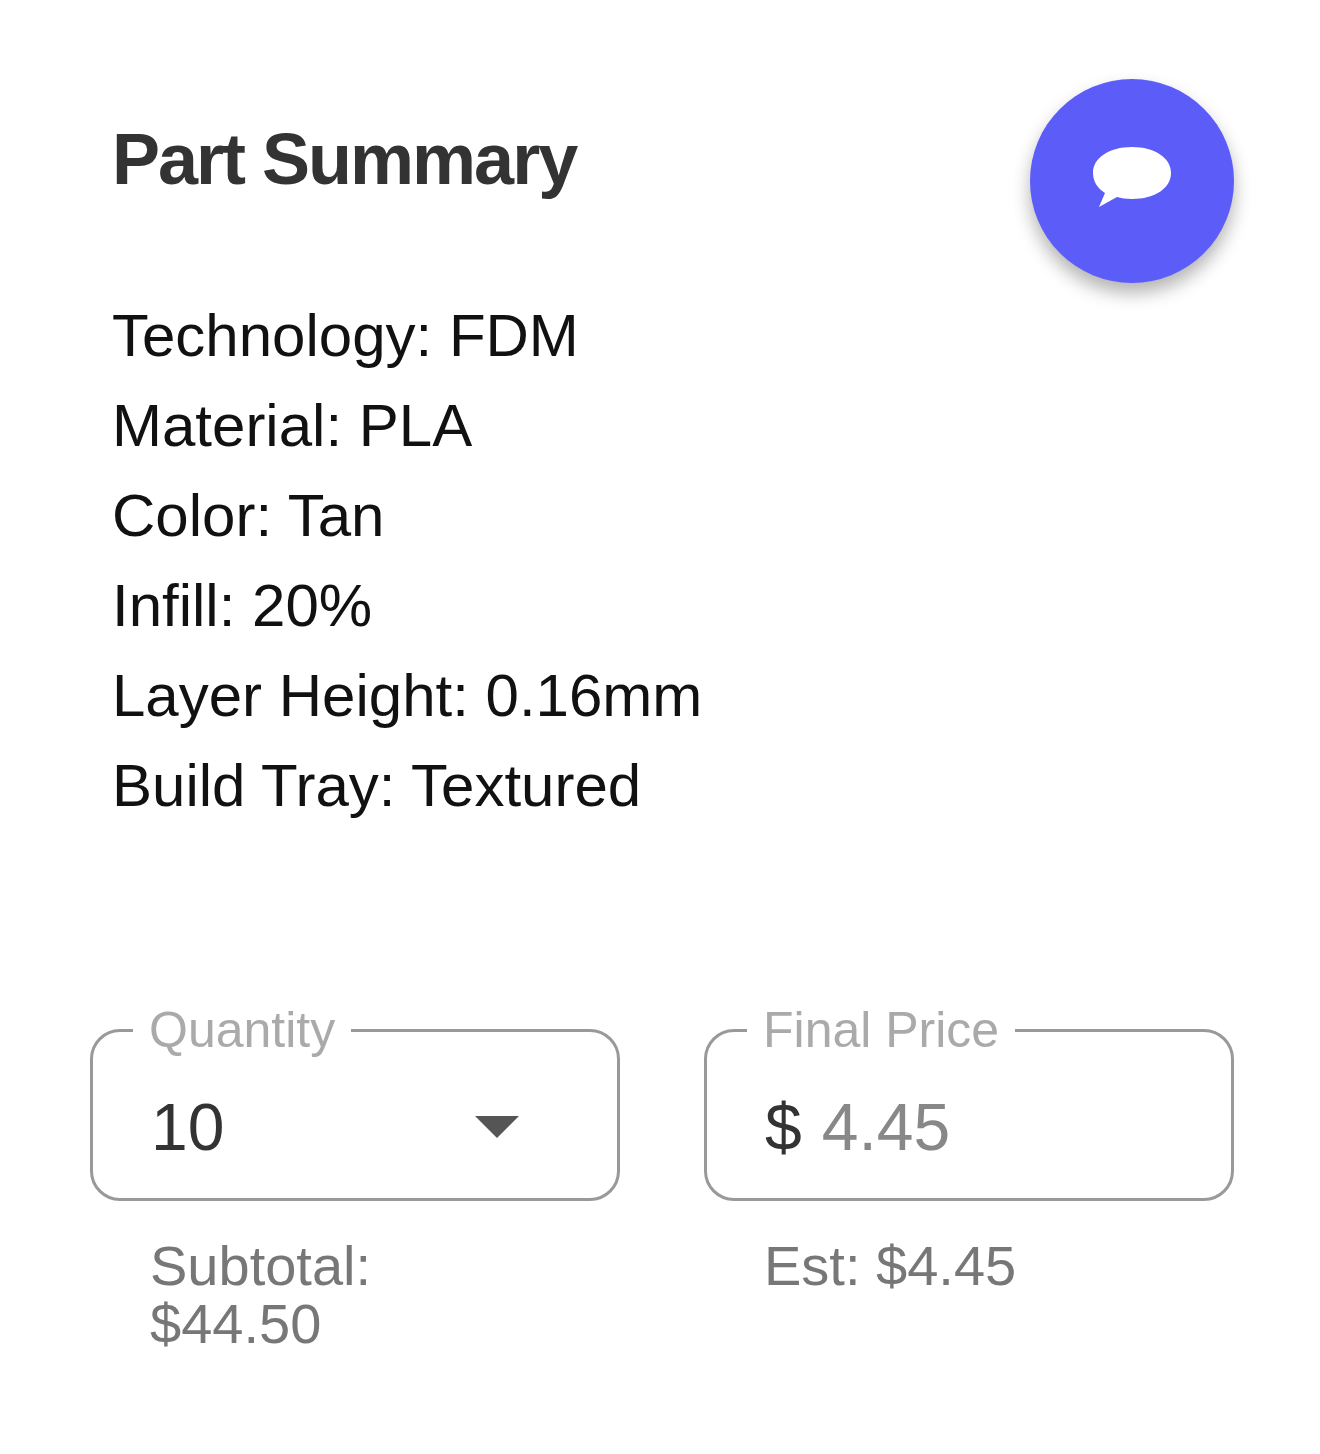 Image resolution: width=1320 pixels, height=1454 pixels. I want to click on currency-symbol: $, so click(783, 1126).